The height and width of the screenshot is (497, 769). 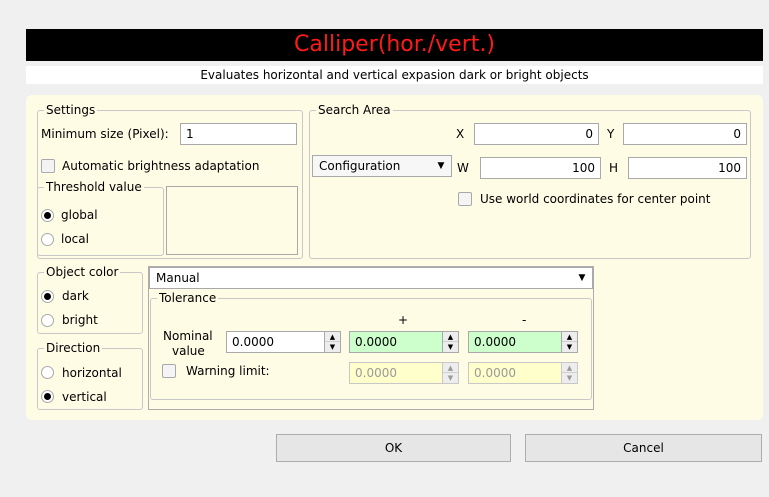 What do you see at coordinates (394, 45) in the screenshot?
I see `dialog-title: Calliper(hor./vert.)` at bounding box center [394, 45].